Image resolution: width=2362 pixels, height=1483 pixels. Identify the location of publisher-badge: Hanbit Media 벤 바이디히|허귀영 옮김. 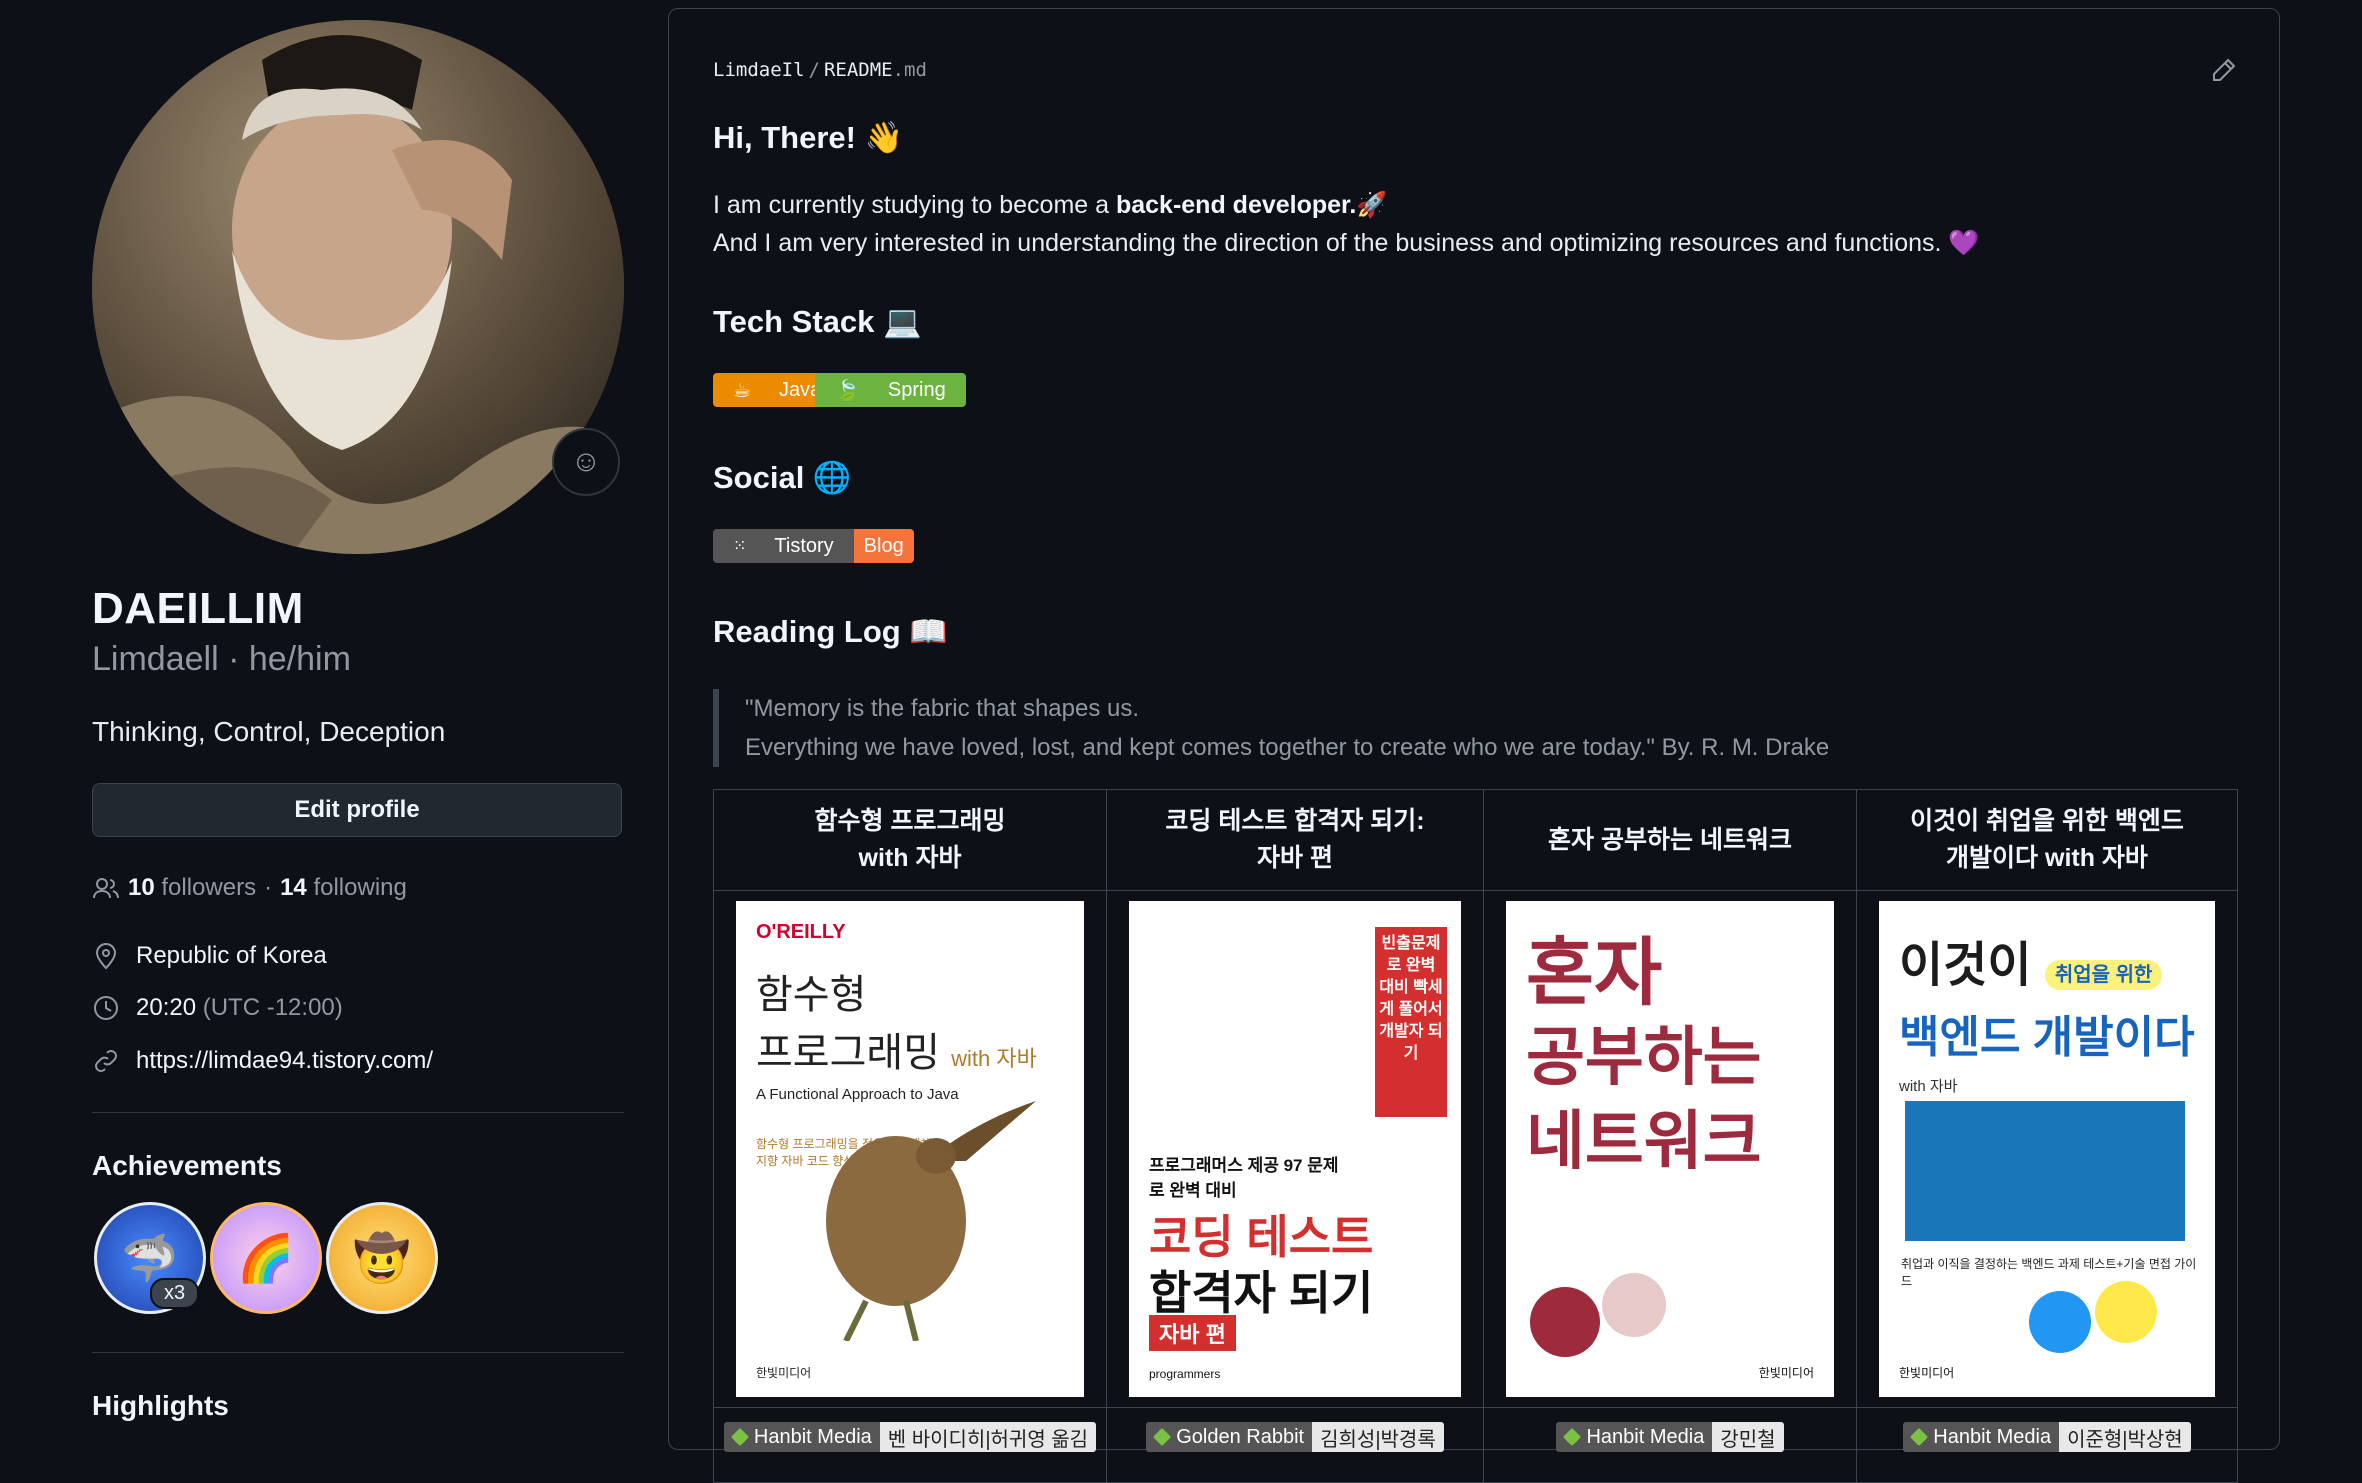
(910, 1437).